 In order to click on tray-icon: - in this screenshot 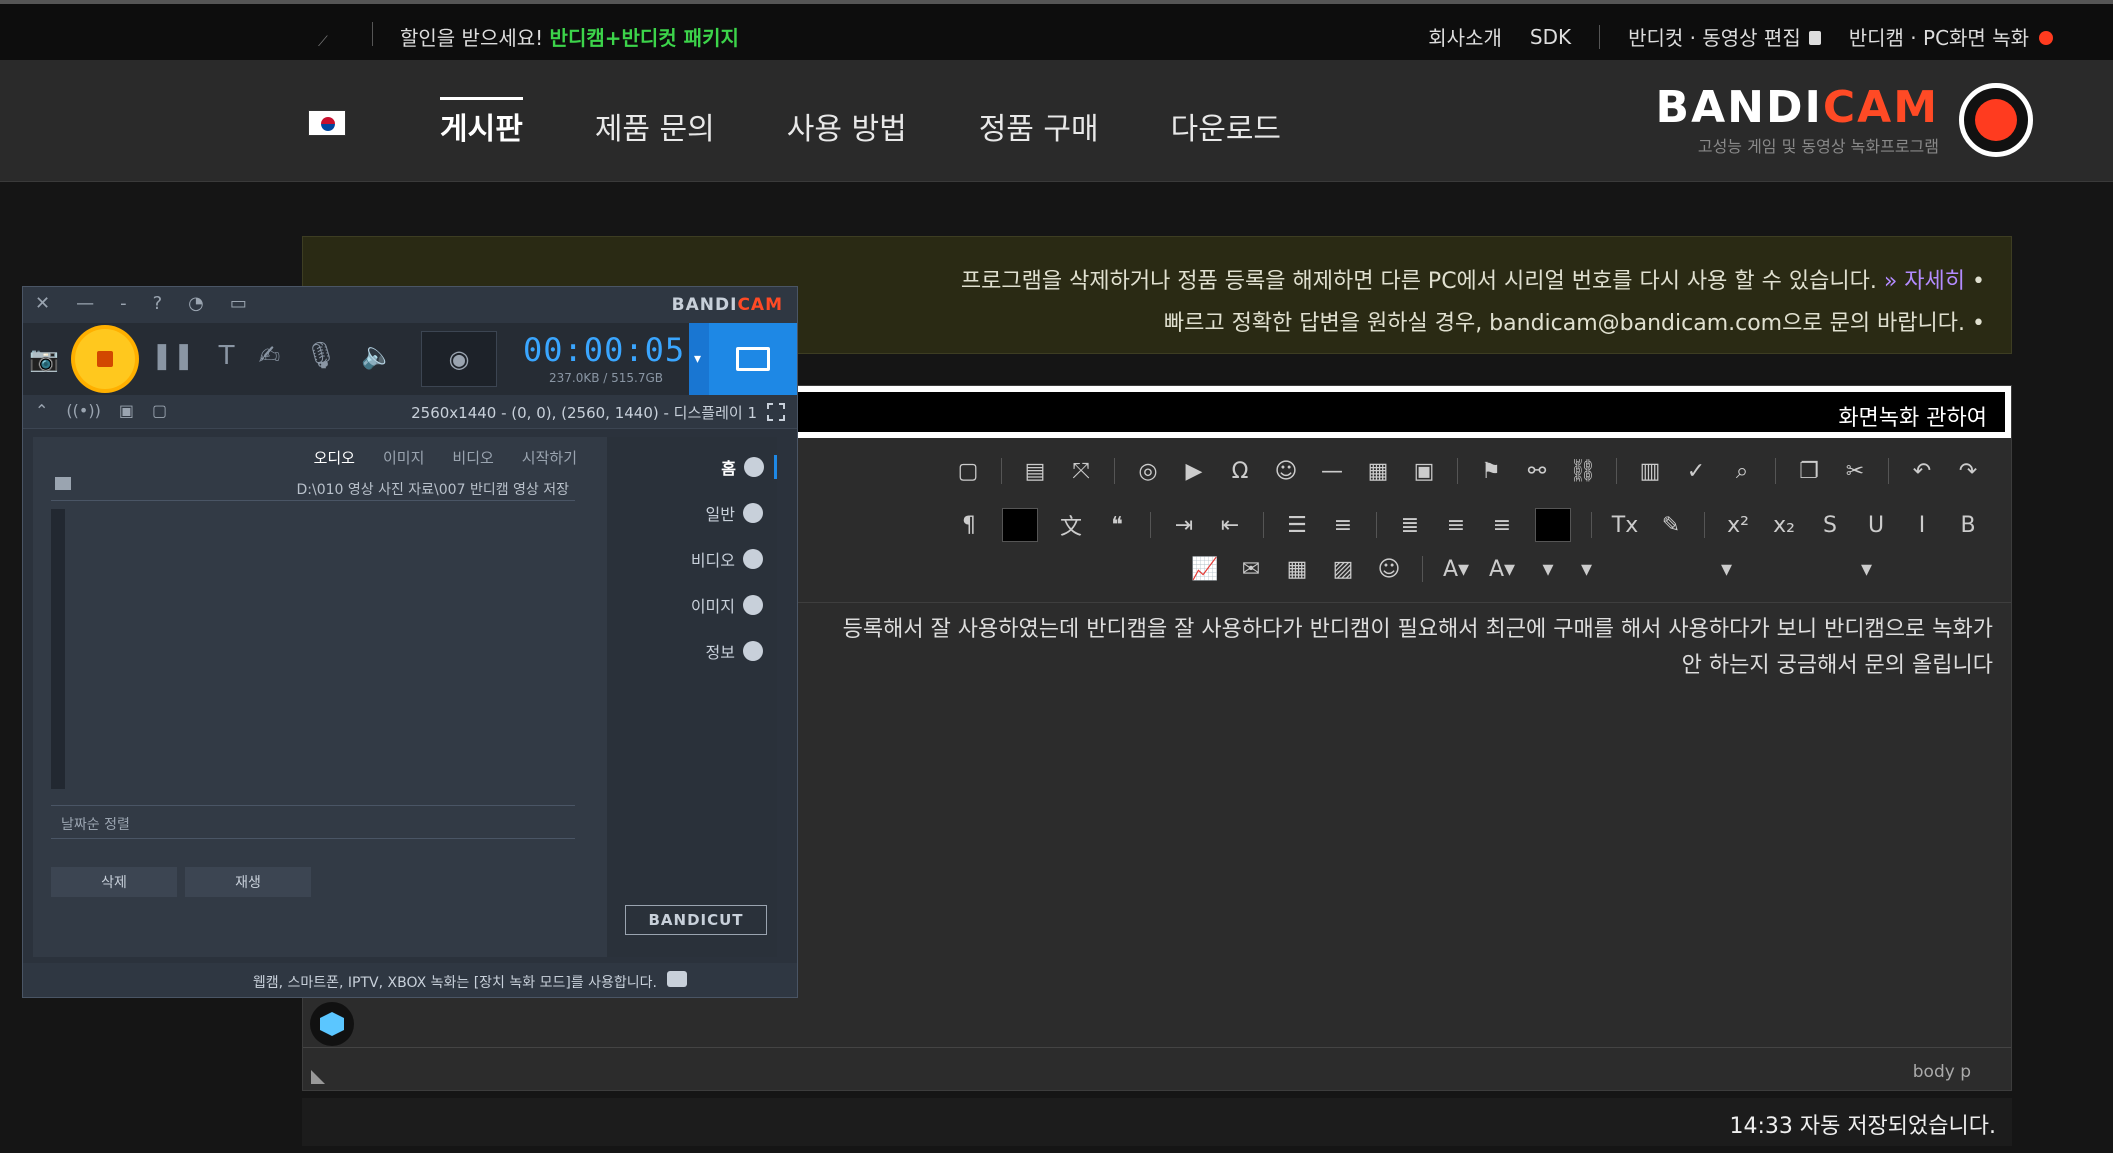, I will do `click(123, 303)`.